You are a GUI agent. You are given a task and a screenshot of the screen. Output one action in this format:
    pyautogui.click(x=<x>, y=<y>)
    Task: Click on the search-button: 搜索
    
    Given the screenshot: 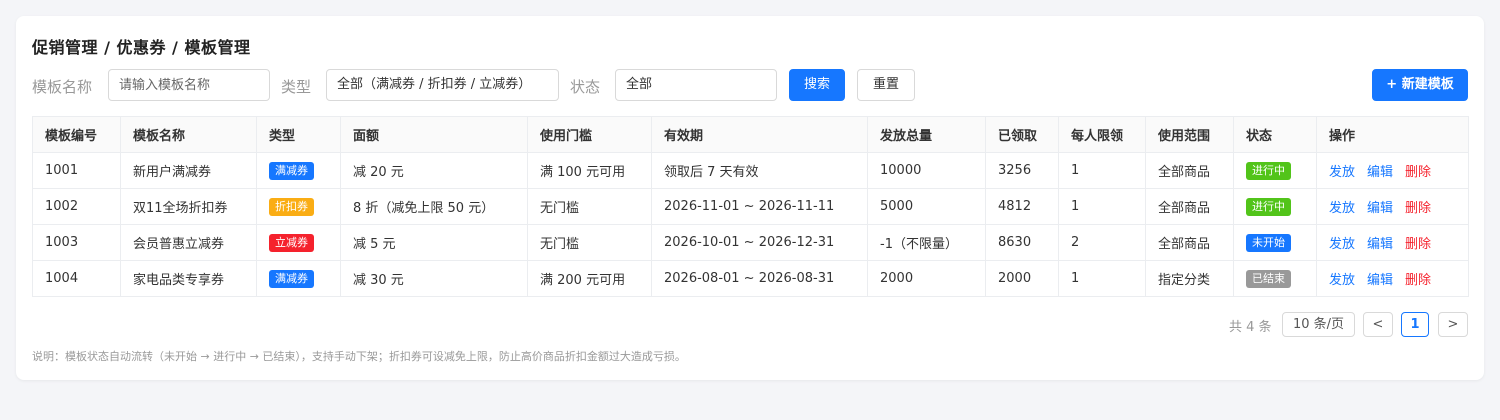 What is the action you would take?
    pyautogui.click(x=817, y=85)
    